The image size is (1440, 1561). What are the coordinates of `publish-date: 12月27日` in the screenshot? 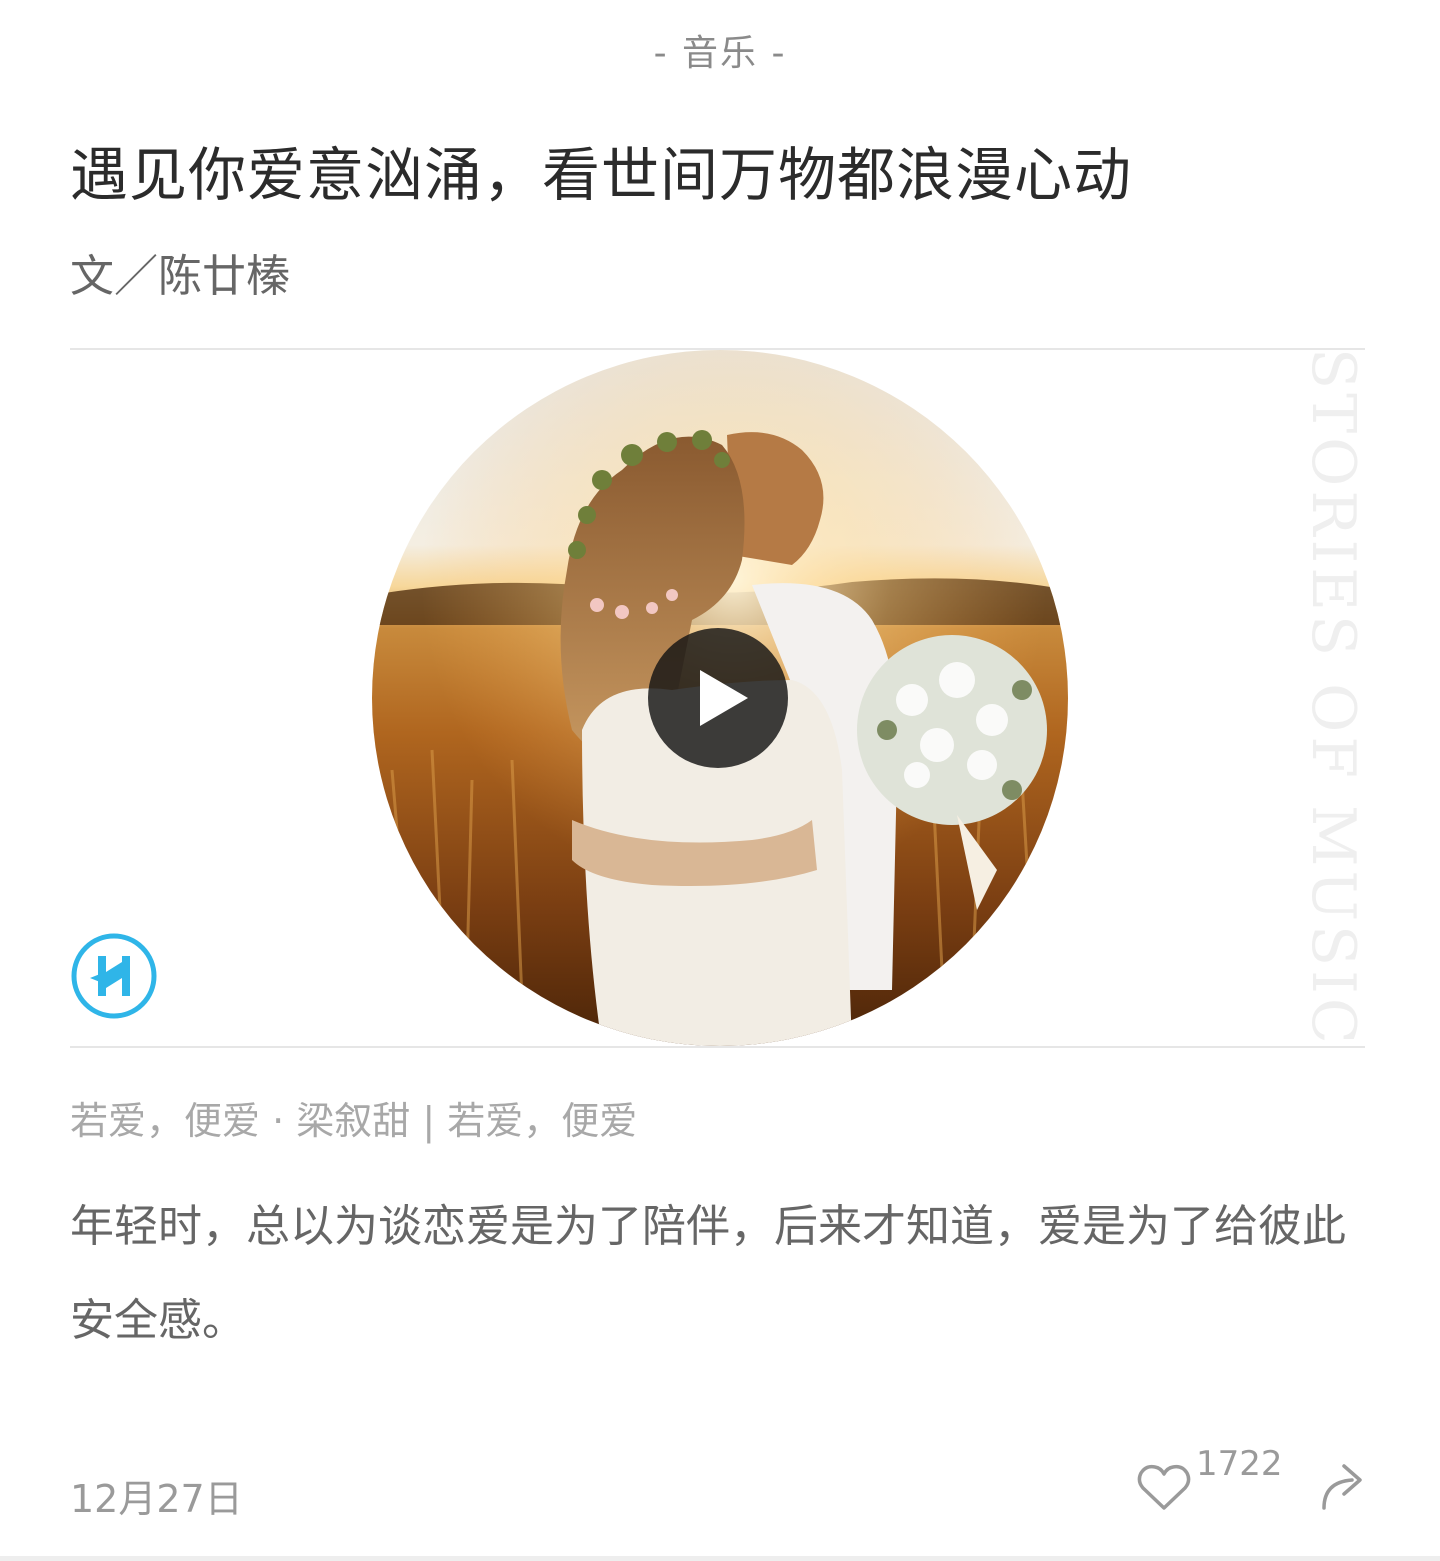 It's located at (156, 1499).